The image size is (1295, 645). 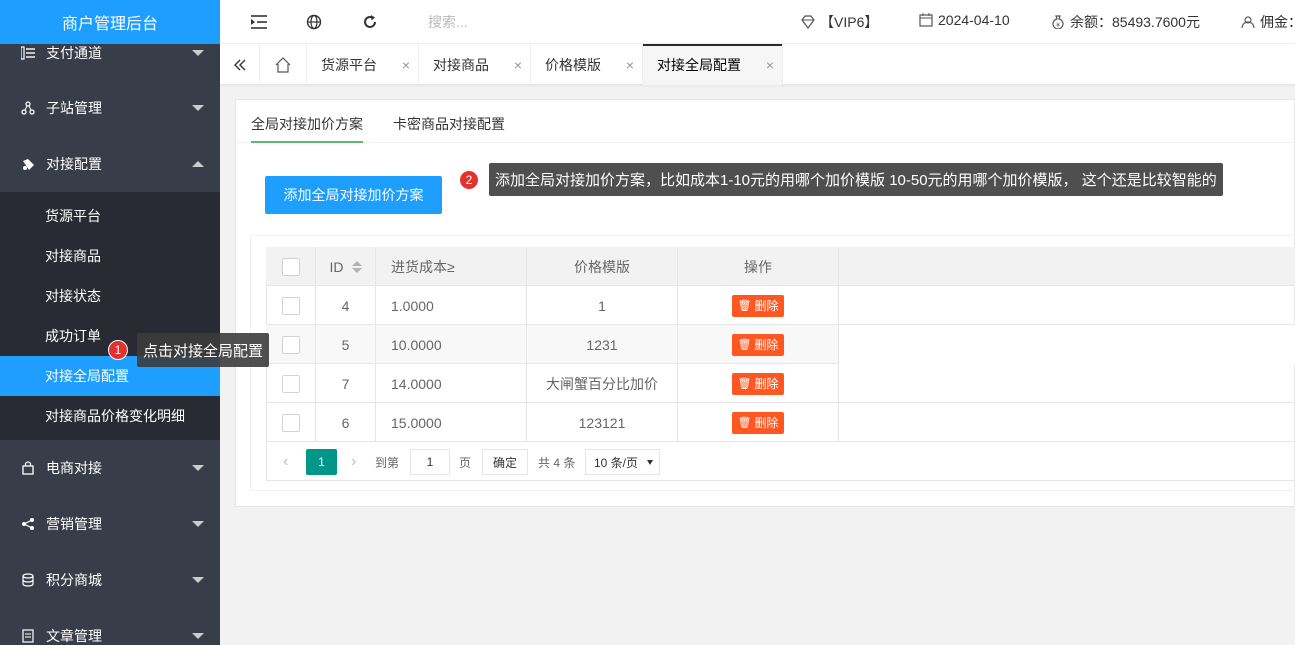 What do you see at coordinates (808, 22) in the screenshot?
I see `diamond-icon` at bounding box center [808, 22].